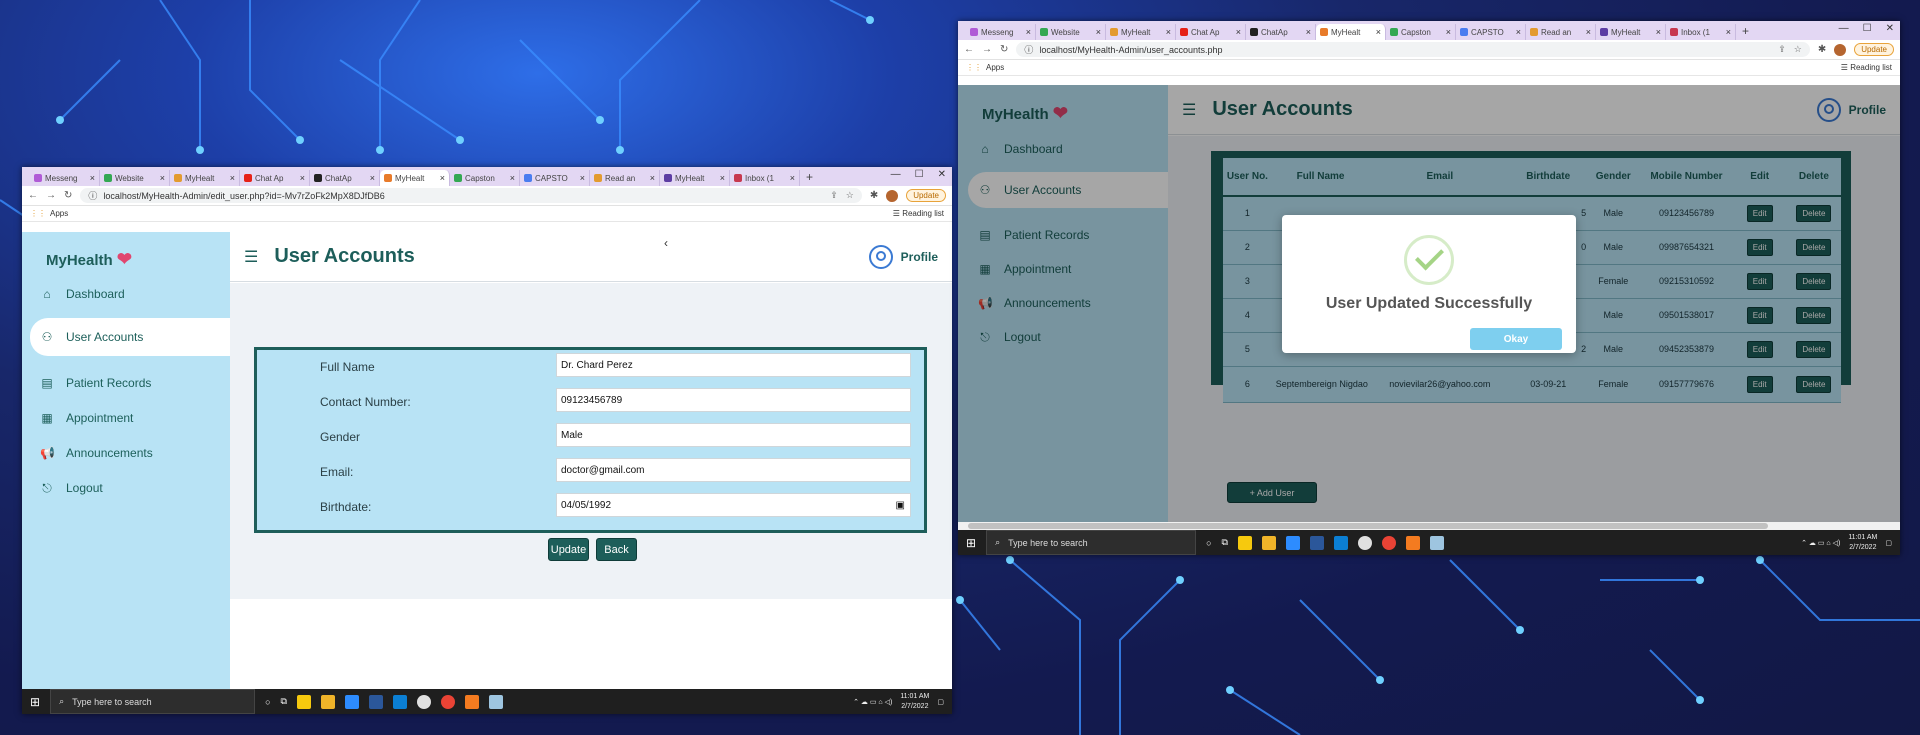  I want to click on sidebar-item-patient-records: ▤ Patient Records, so click(130, 383).